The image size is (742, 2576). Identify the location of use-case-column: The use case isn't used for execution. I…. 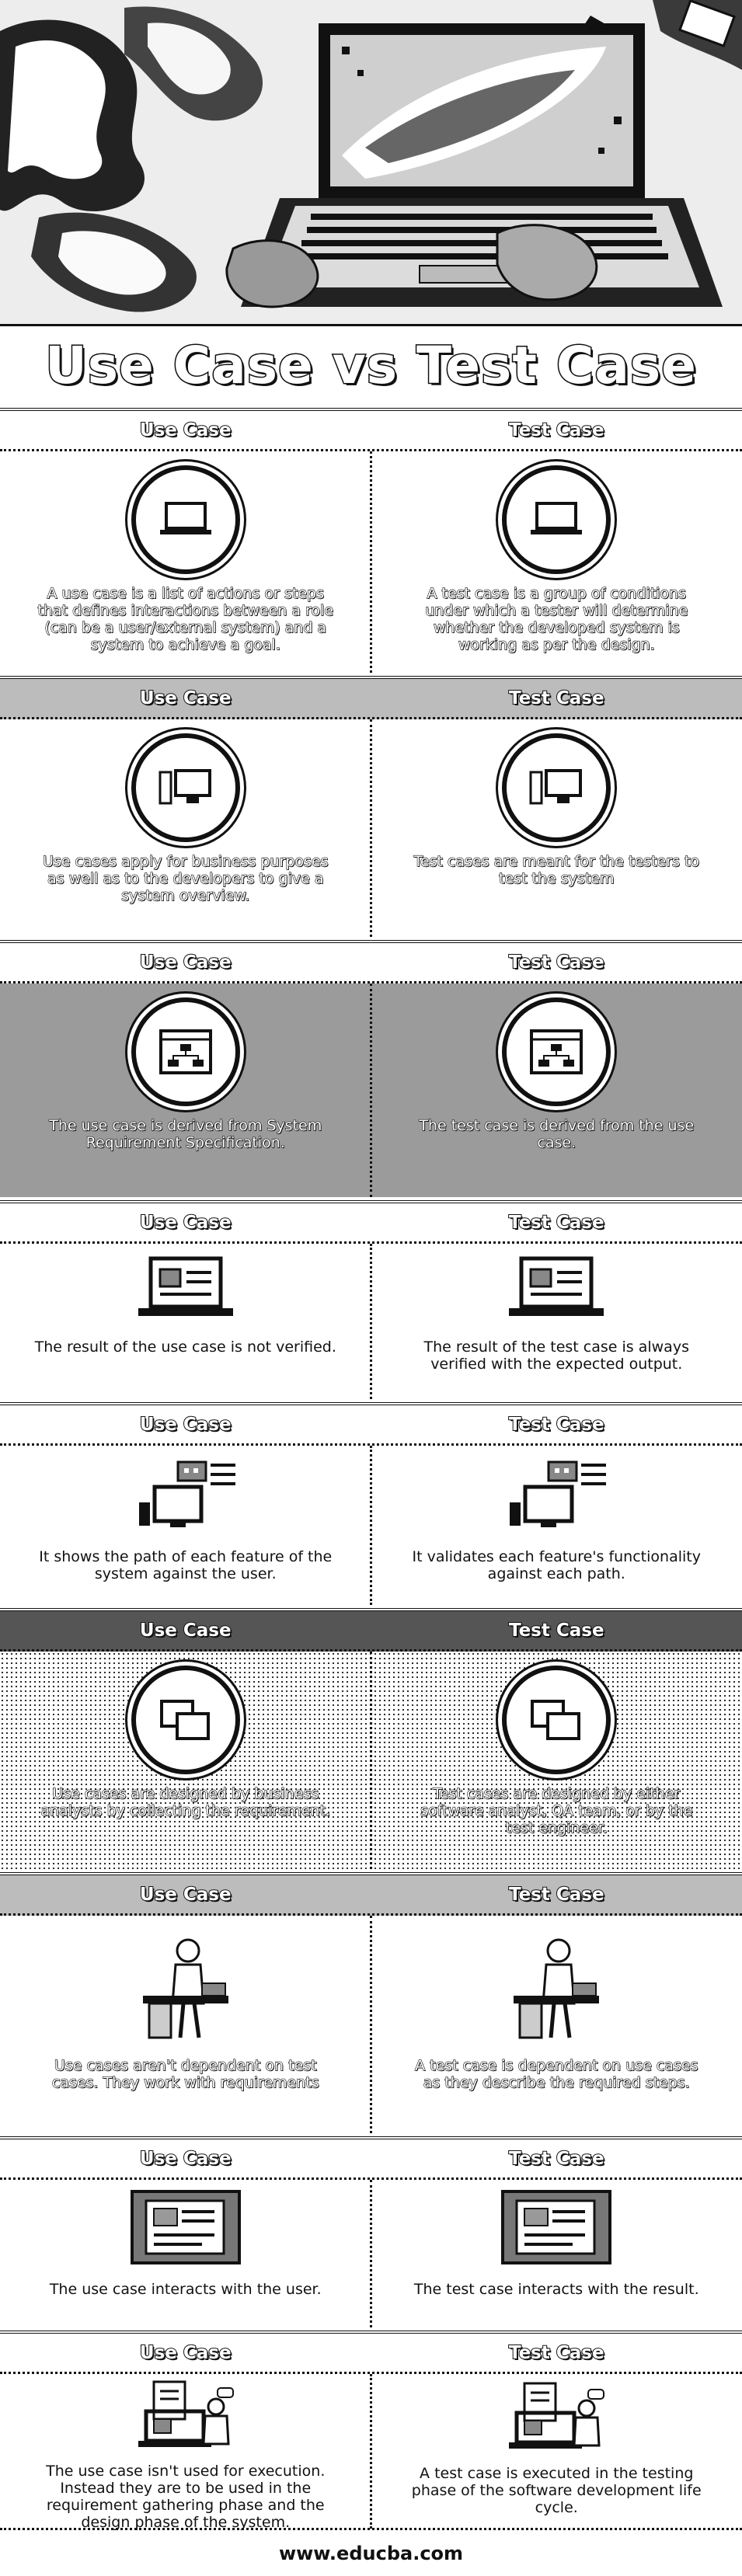
(185, 2452).